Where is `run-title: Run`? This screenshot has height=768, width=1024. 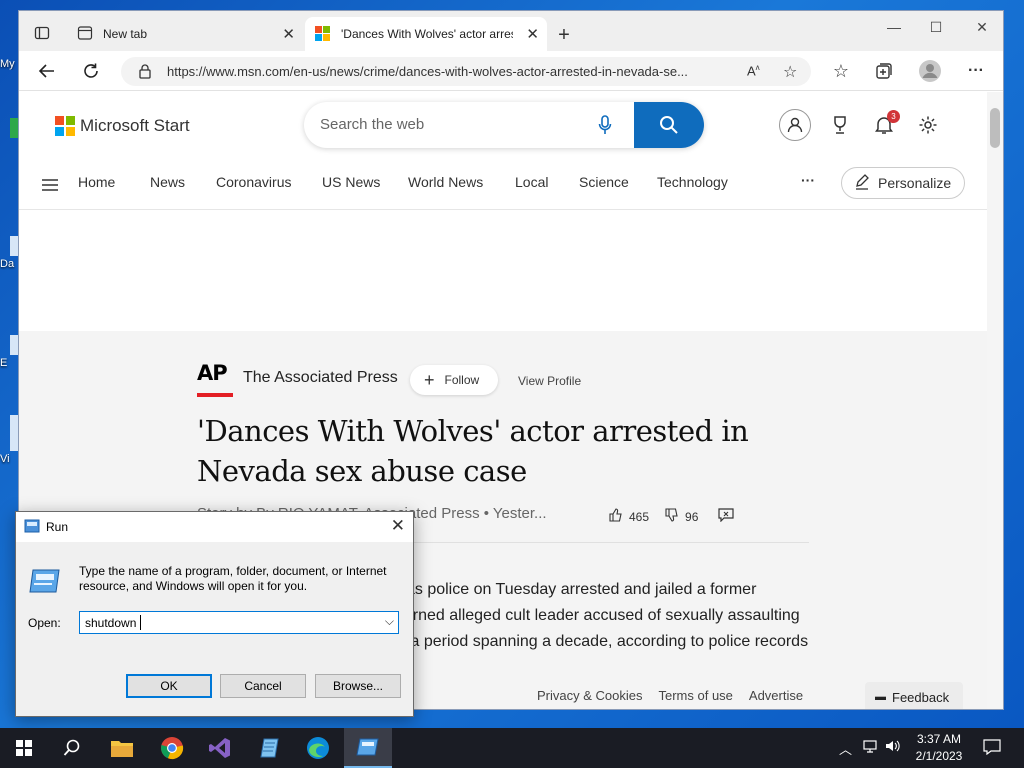 run-title: Run is located at coordinates (57, 527).